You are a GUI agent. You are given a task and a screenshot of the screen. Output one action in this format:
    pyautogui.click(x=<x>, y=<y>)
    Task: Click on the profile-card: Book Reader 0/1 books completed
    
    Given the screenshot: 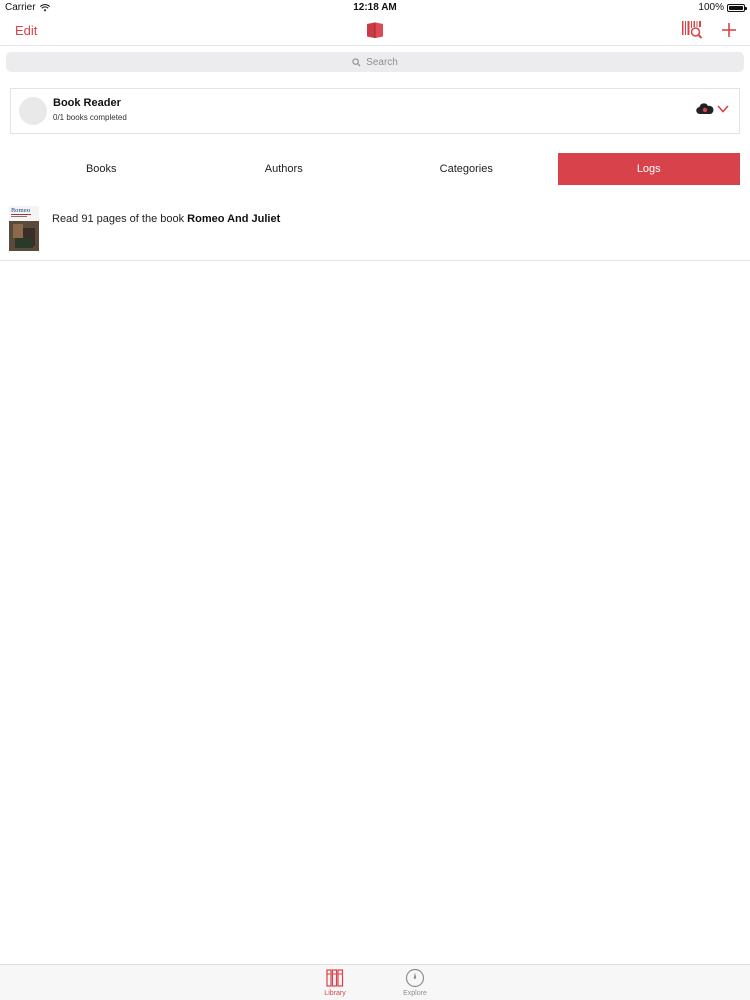 What is the action you would take?
    pyautogui.click(x=375, y=111)
    